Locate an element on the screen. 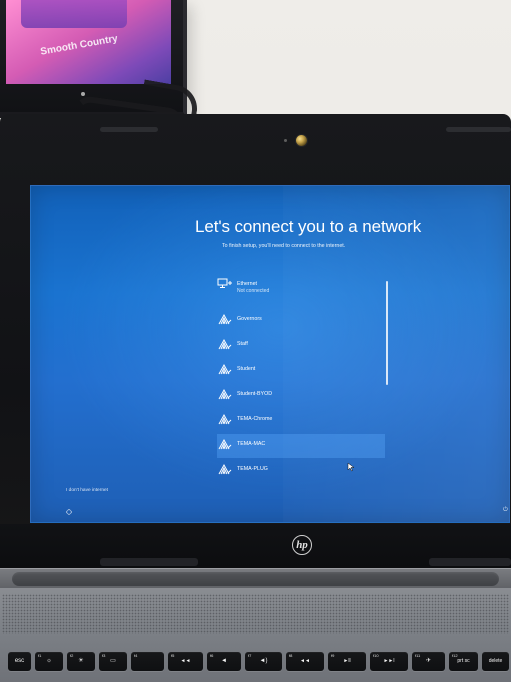 The height and width of the screenshot is (682, 511). top-bezel-accent-left is located at coordinates (129, 129).